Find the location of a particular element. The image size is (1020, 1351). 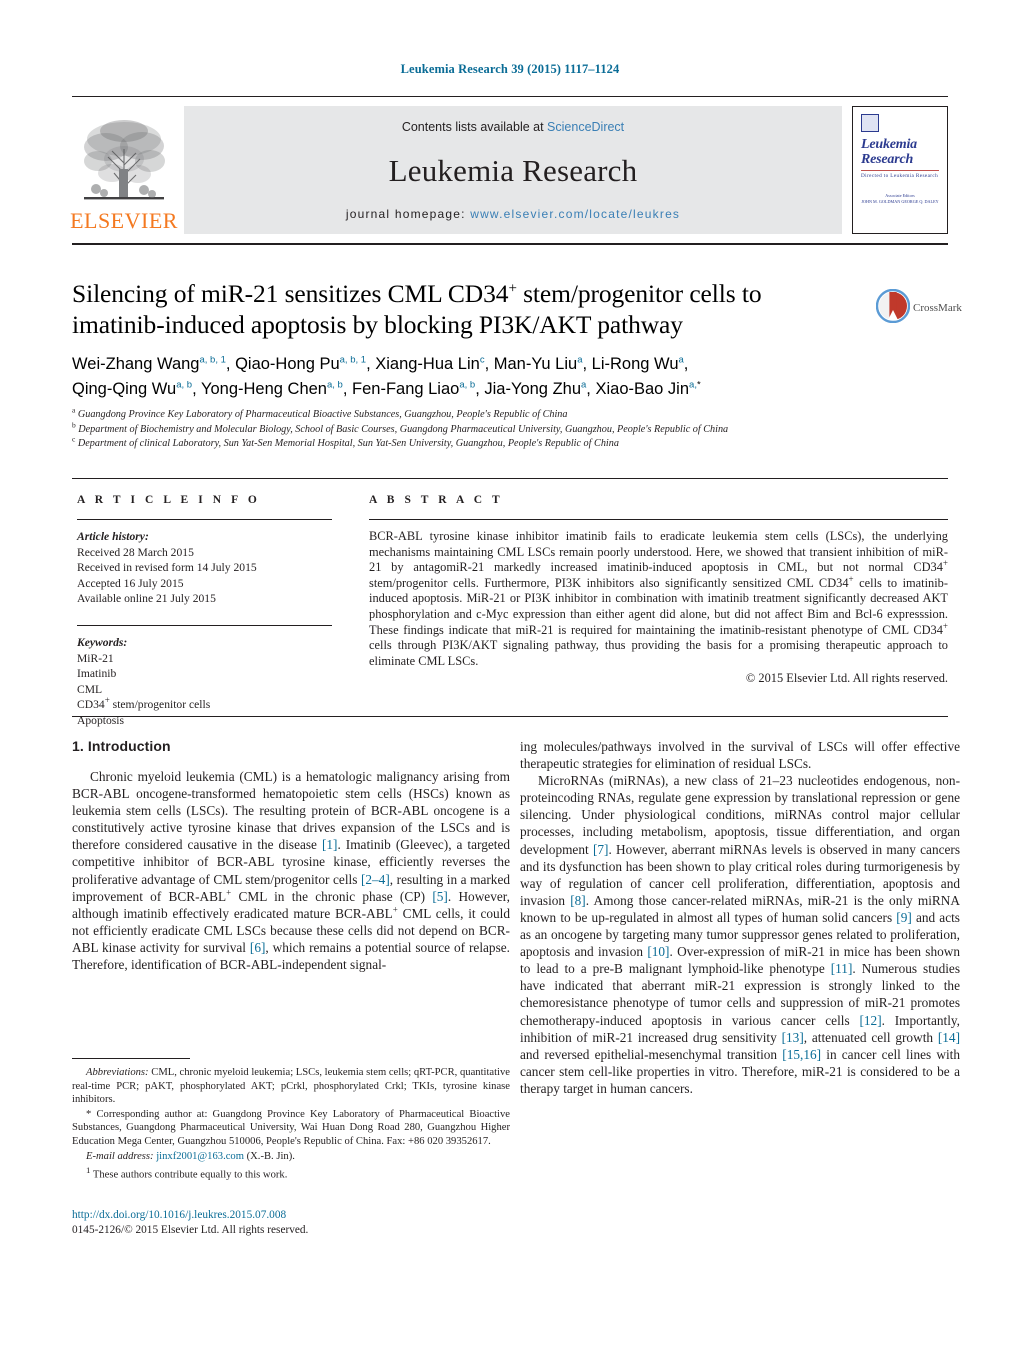

title-line-1a: Silencing of miR-21 sensitizes CML CD34 is located at coordinates (290, 293).